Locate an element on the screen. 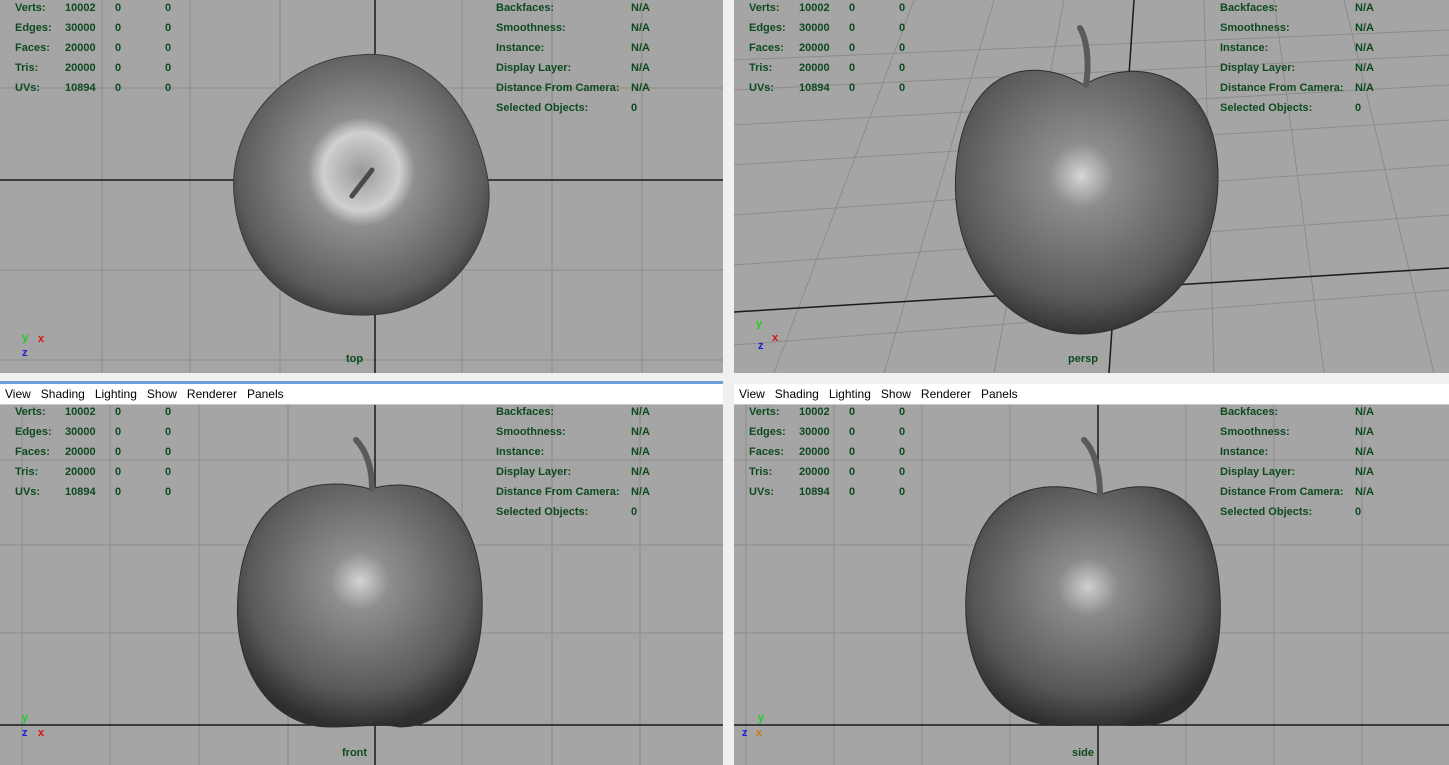 The width and height of the screenshot is (1449, 765). stat-value: 10002 is located at coordinates (80, 412).